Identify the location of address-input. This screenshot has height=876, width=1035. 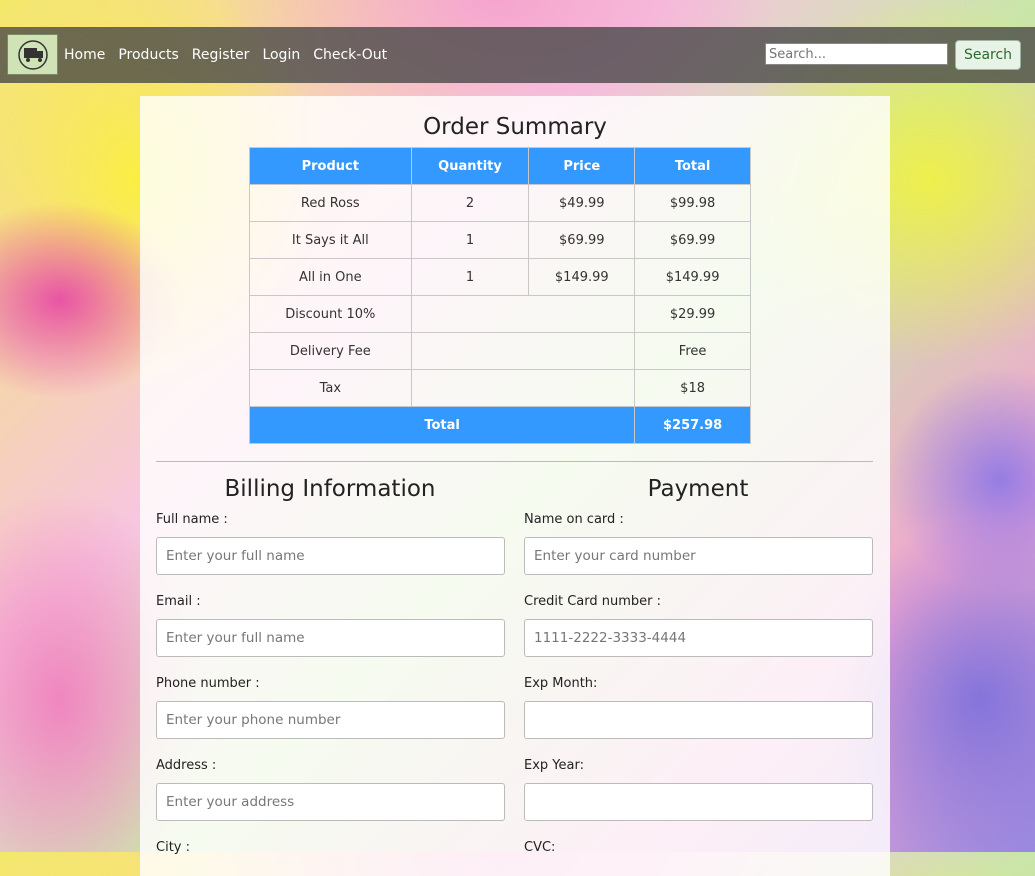
(330, 802).